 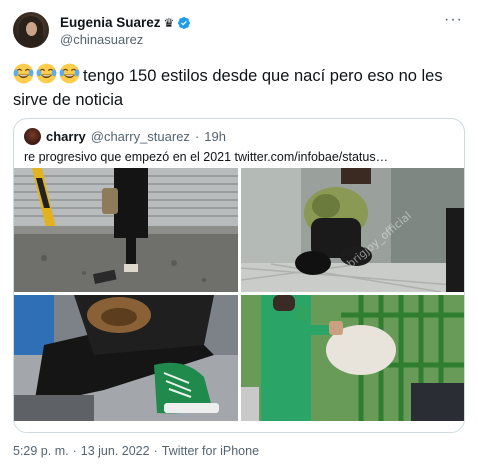 What do you see at coordinates (32, 136) in the screenshot?
I see `quoted-author-avatar` at bounding box center [32, 136].